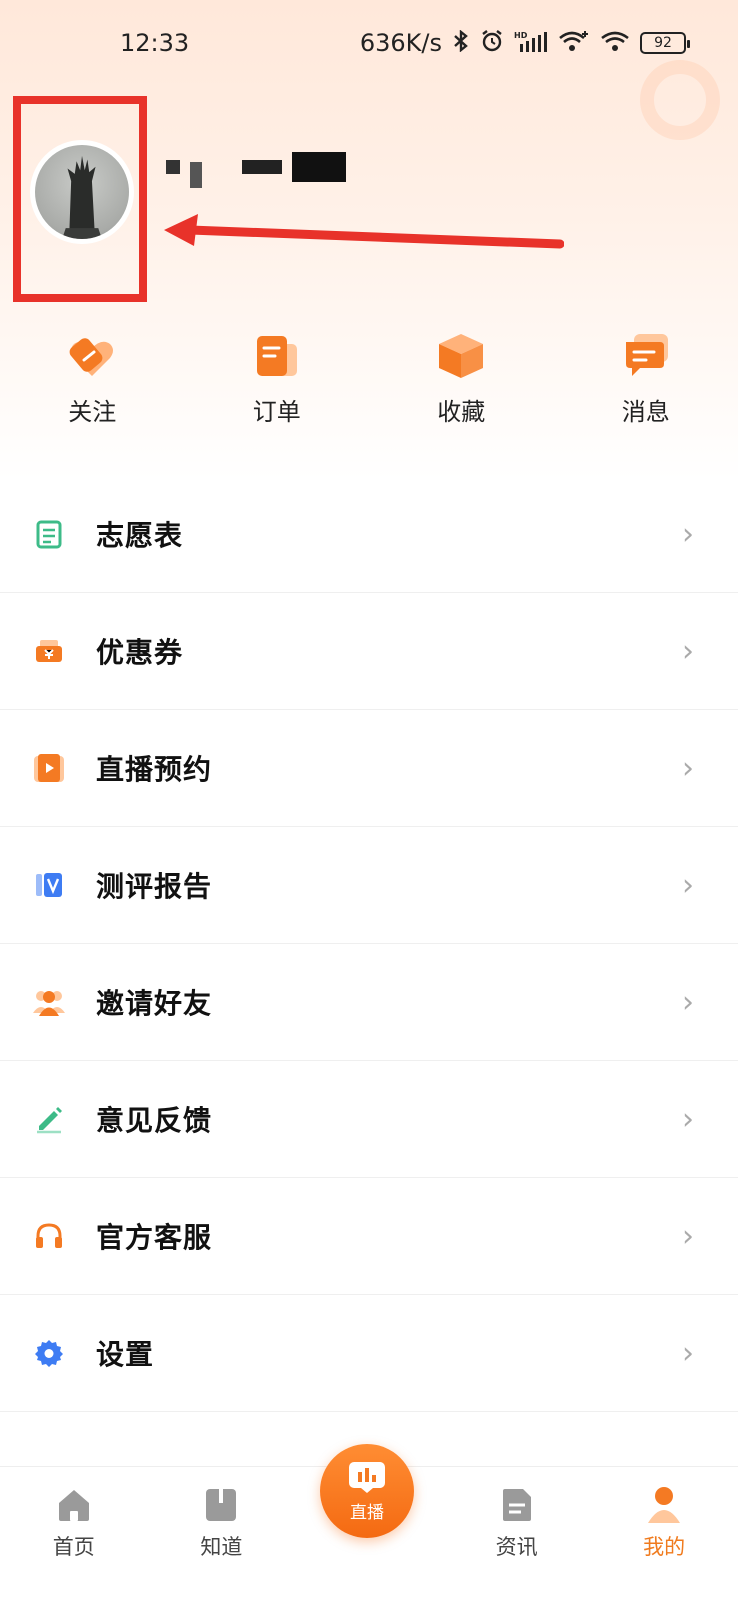 The width and height of the screenshot is (738, 1600). What do you see at coordinates (276, 412) in the screenshot?
I see `quick-label: 订单` at bounding box center [276, 412].